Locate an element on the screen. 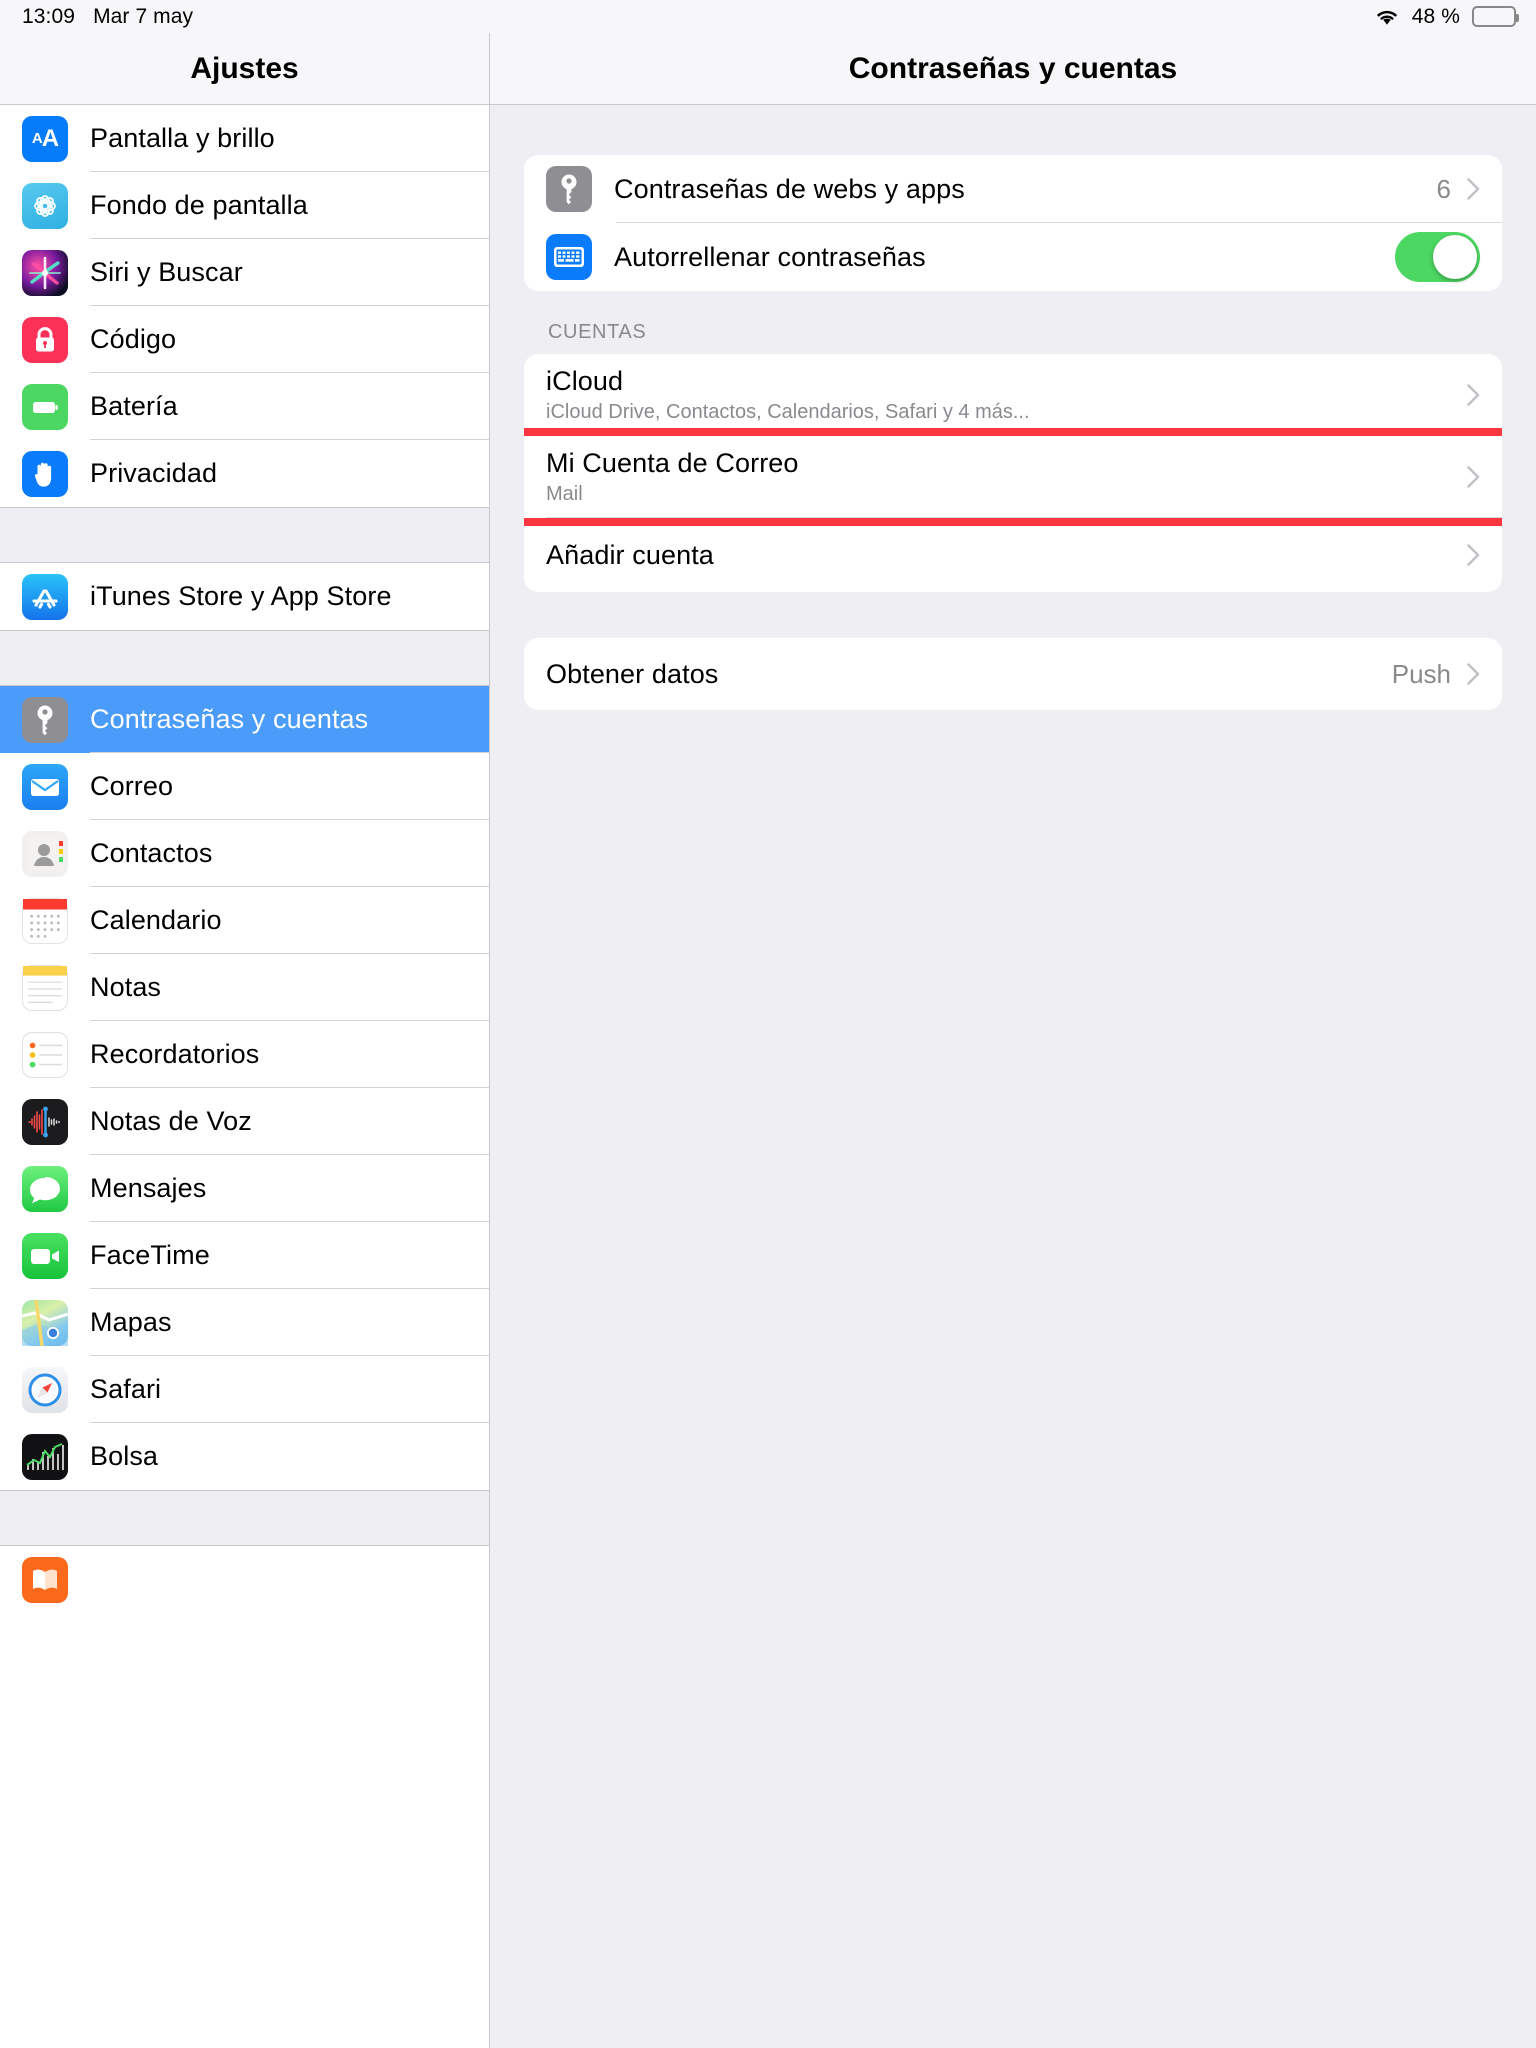  battery-icon is located at coordinates (45, 406).